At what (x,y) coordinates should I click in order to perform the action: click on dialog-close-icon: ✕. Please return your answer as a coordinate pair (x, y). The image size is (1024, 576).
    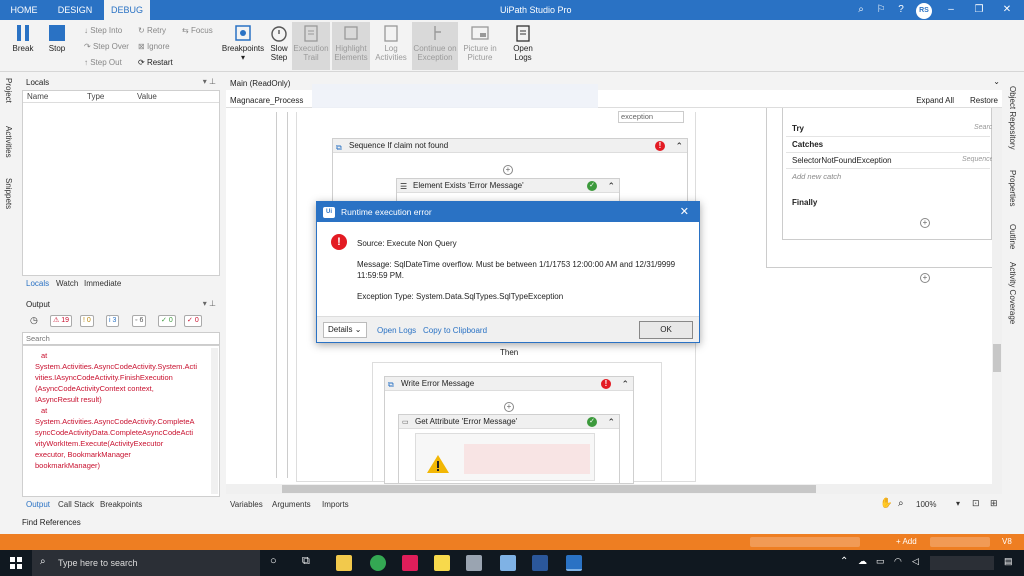
    Looking at the image, I should click on (684, 212).